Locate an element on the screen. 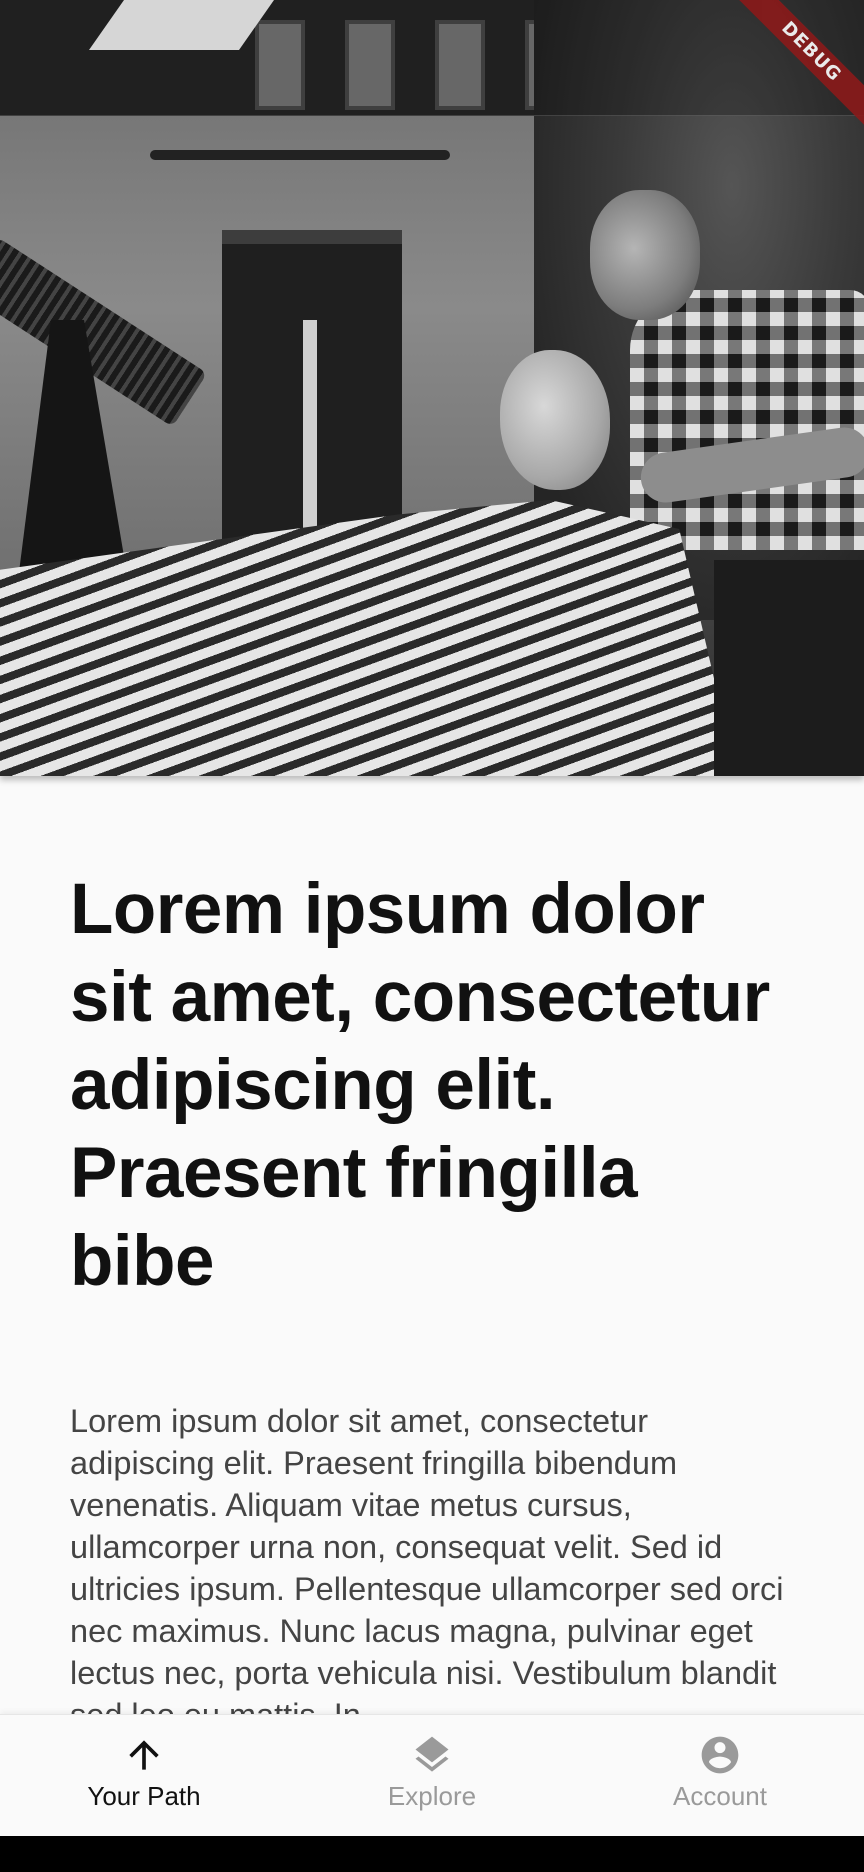 This screenshot has height=1872, width=864. door-light is located at coordinates (310, 435).